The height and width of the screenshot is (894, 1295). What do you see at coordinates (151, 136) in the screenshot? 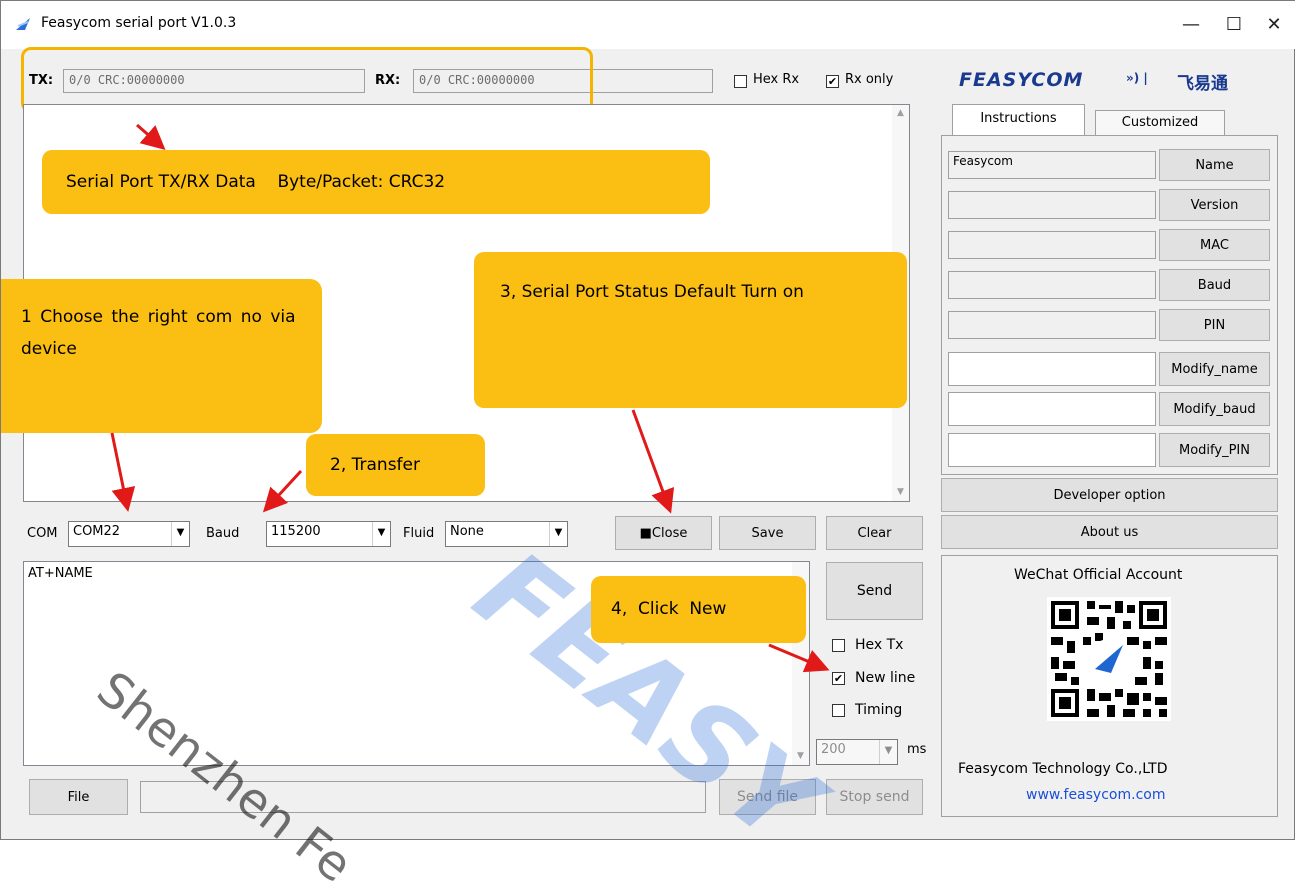
I see `arrow-to-status-icon` at bounding box center [151, 136].